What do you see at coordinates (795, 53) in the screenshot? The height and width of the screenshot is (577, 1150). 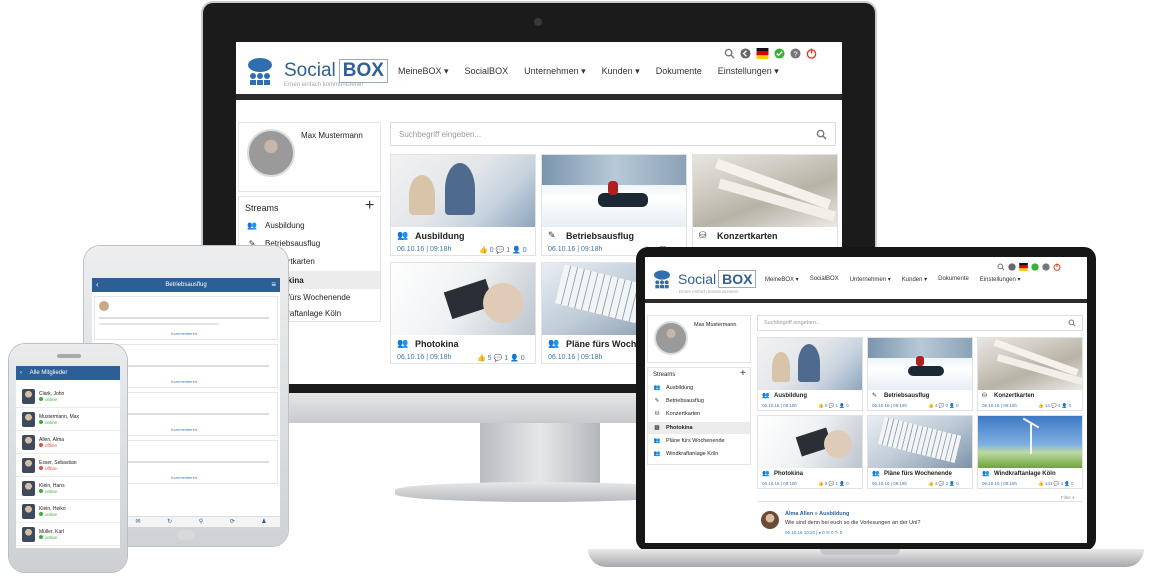 I see `help-icon: ?` at bounding box center [795, 53].